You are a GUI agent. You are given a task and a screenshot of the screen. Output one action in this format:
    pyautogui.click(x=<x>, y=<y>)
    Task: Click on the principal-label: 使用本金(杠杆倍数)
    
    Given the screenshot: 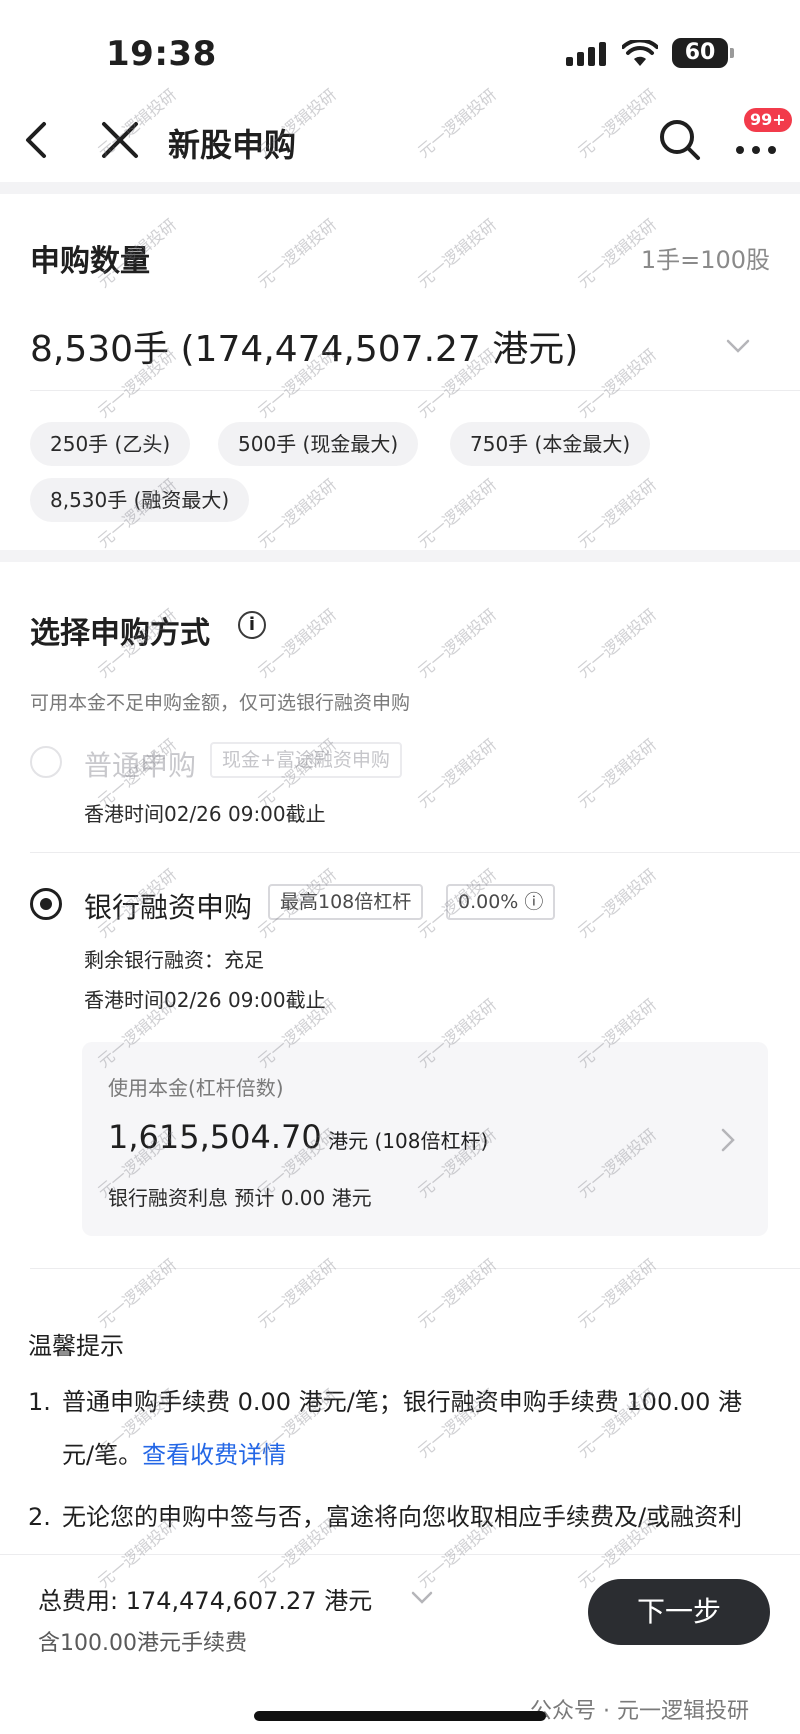 What is the action you would take?
    pyautogui.click(x=196, y=1088)
    